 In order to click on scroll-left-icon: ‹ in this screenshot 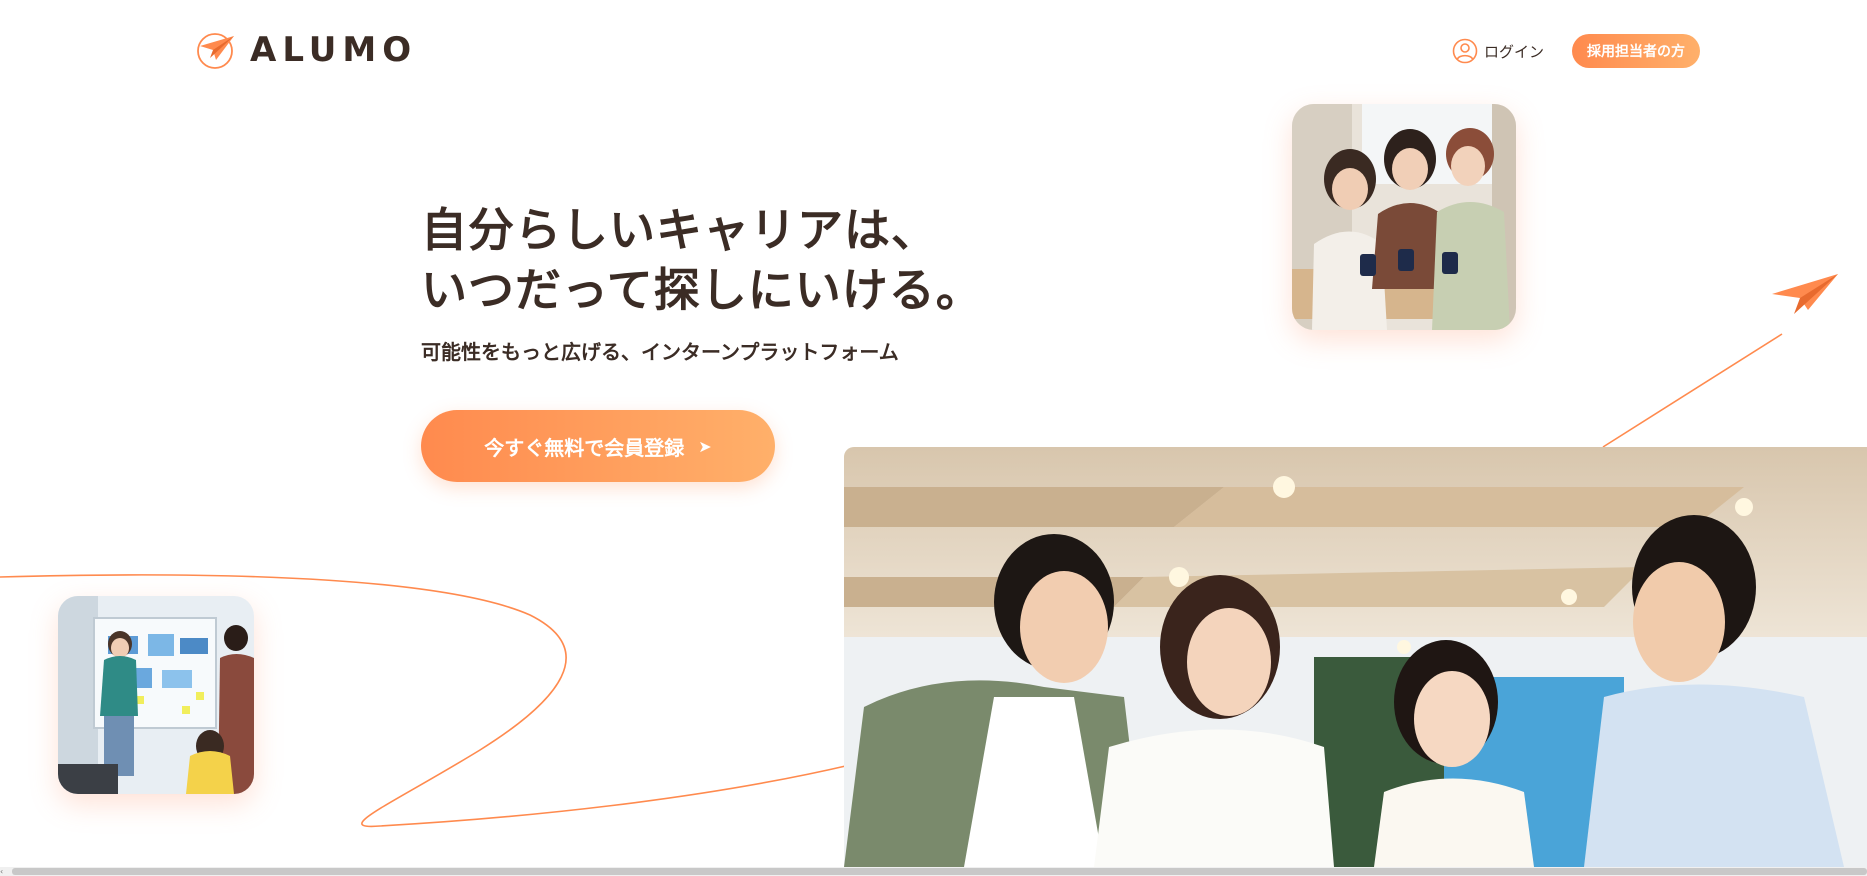, I will do `click(1, 871)`.